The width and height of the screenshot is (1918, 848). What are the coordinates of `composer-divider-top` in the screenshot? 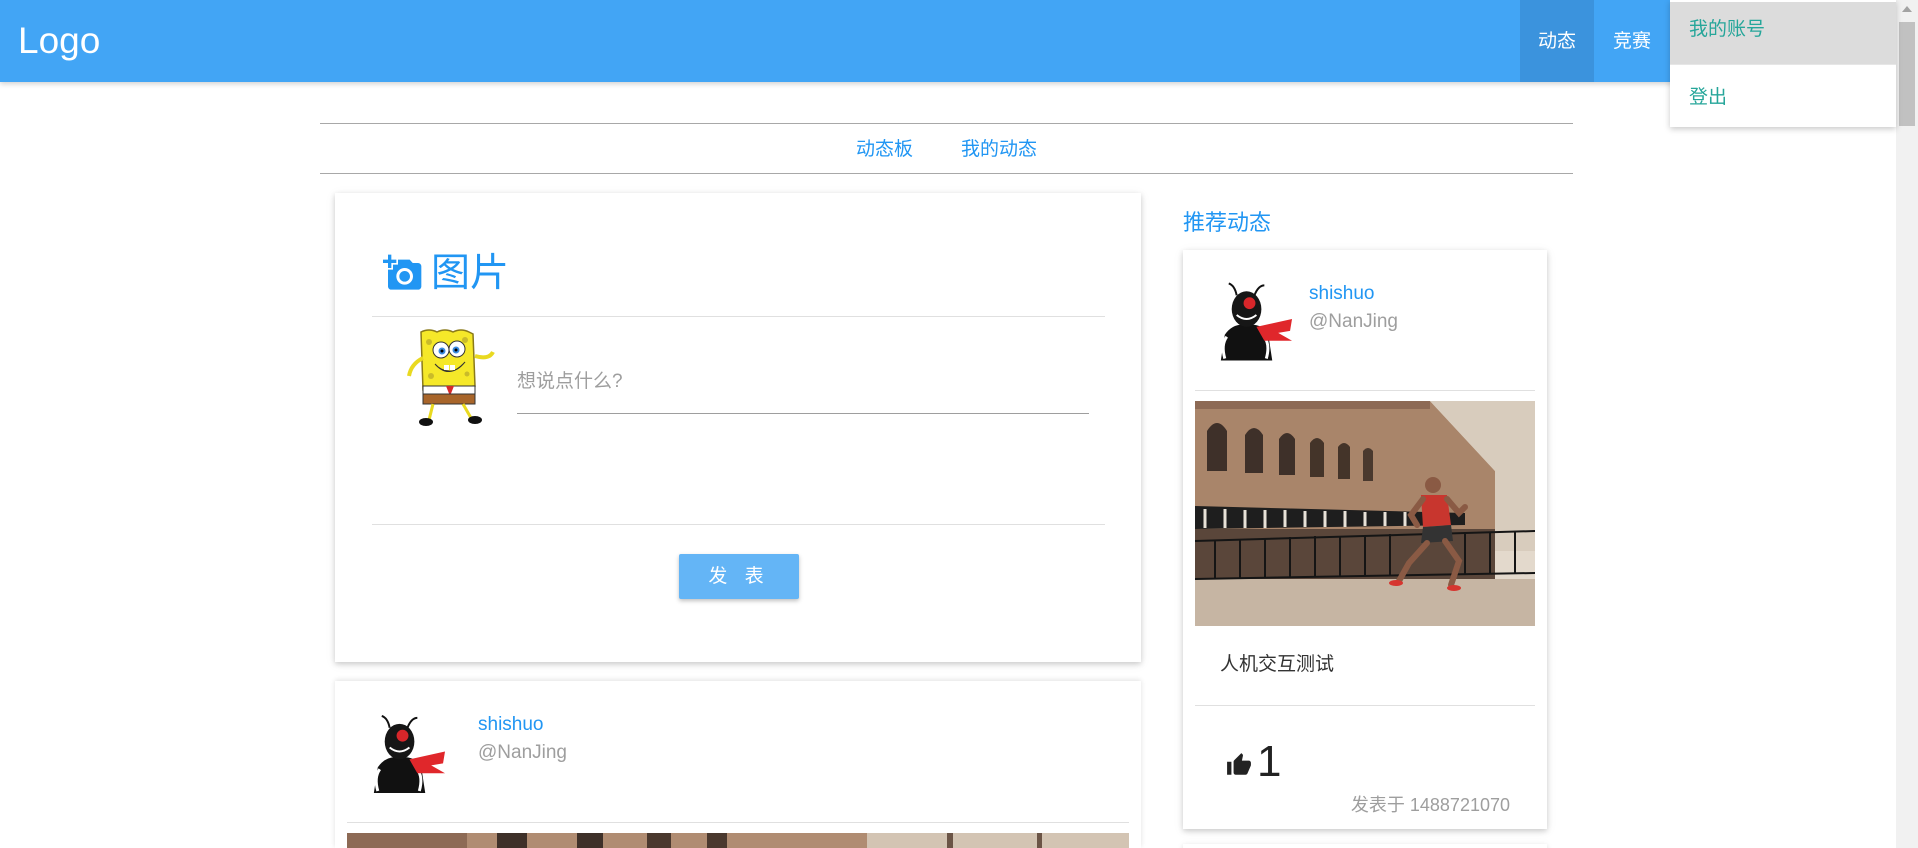 It's located at (738, 316).